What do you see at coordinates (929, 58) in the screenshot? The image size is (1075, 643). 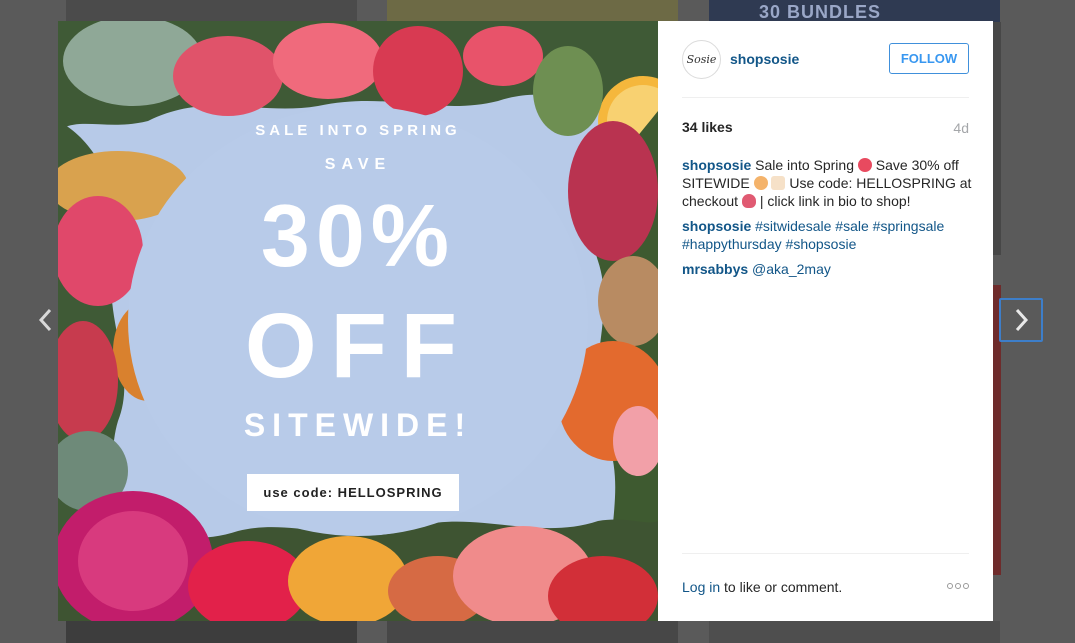 I see `follow-button: FOLLOW` at bounding box center [929, 58].